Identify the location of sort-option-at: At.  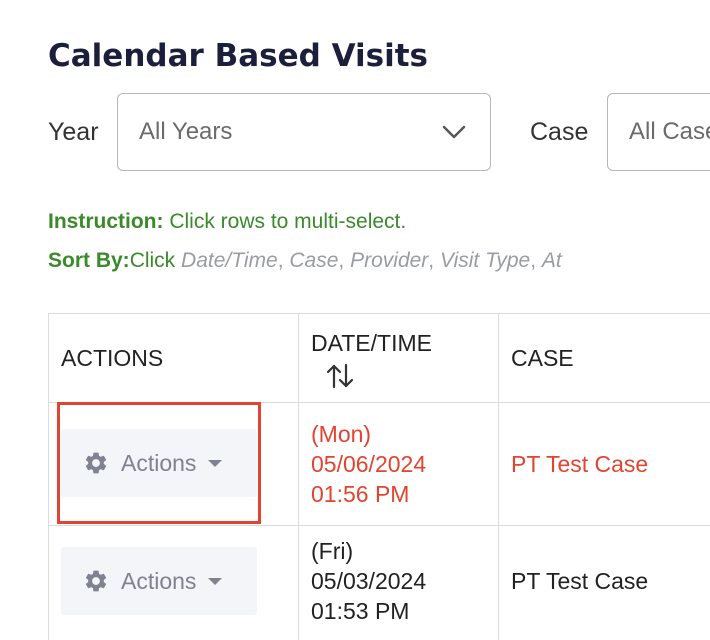
(552, 260).